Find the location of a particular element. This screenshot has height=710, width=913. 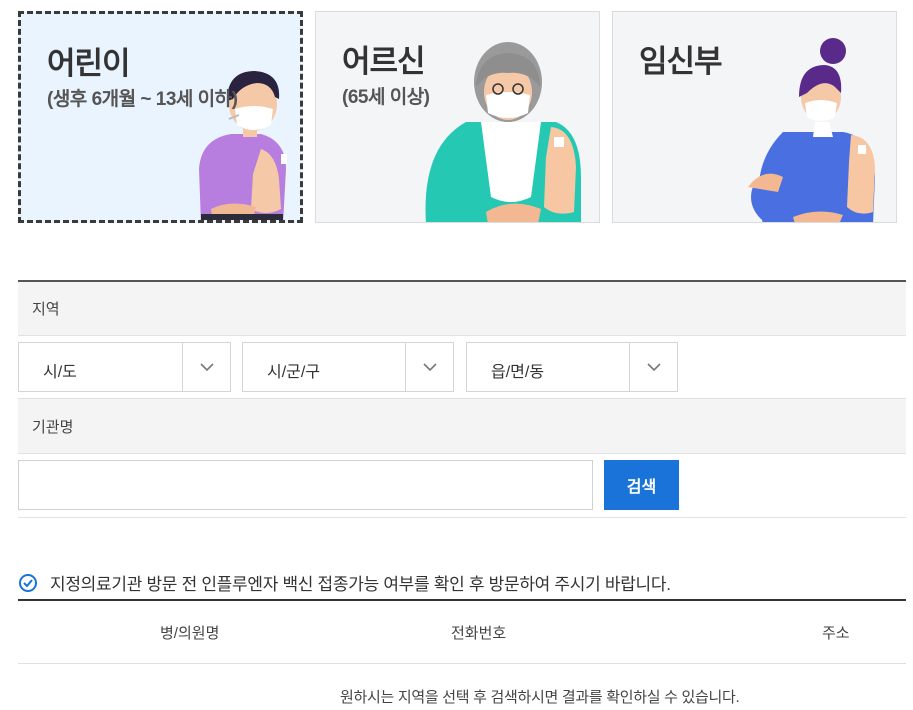

category-card-seniors: 어르신 (65세 이상) is located at coordinates (457, 117).